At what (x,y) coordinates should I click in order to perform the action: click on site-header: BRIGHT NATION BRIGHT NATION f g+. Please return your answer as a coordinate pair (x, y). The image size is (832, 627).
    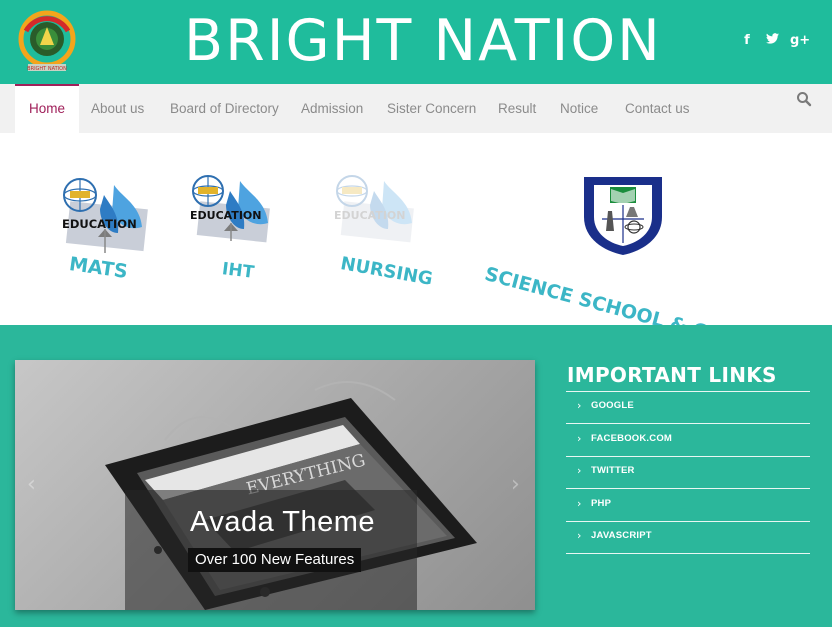
    Looking at the image, I should click on (416, 42).